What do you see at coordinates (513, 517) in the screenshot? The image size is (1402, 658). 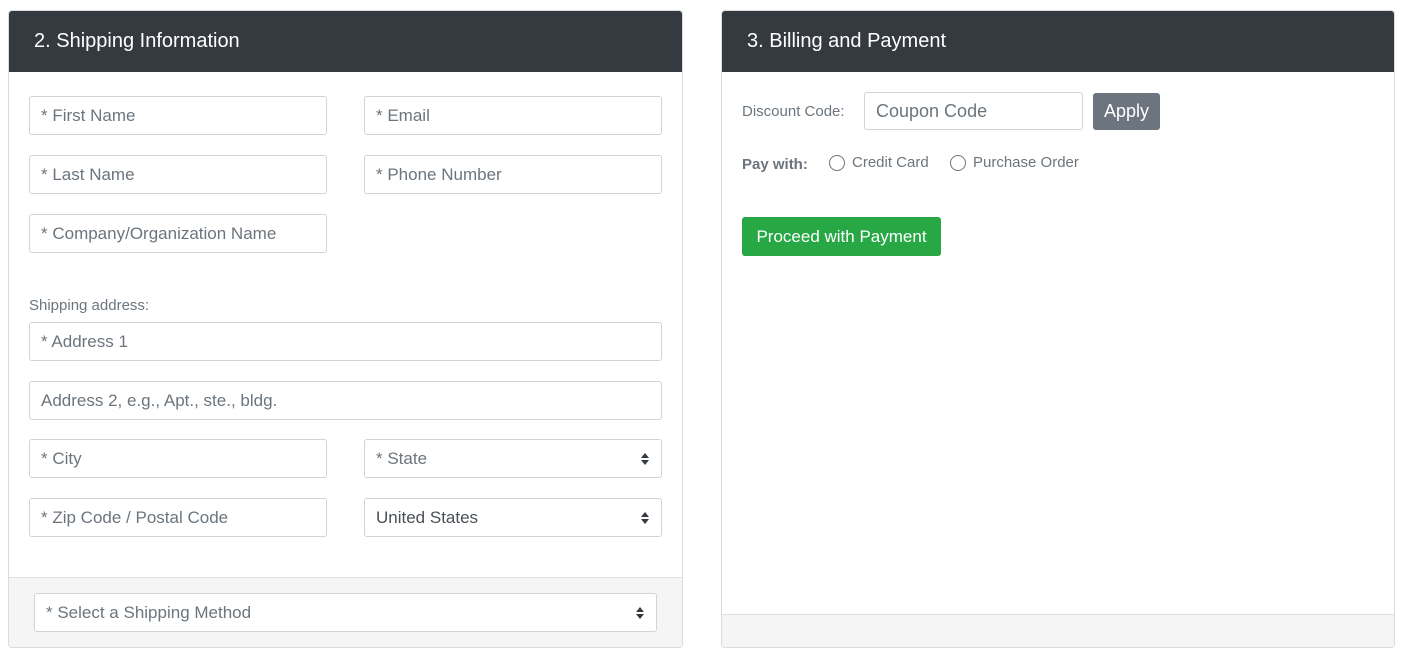 I see `country-select: United States` at bounding box center [513, 517].